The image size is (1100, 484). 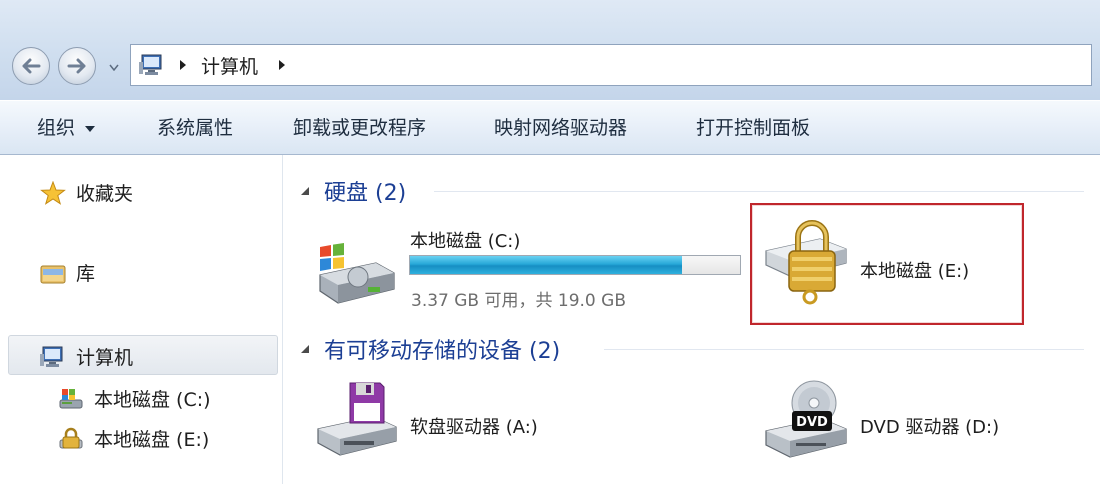 I want to click on drive-tile-a: 软盘驱动器 (A:), so click(x=464, y=423).